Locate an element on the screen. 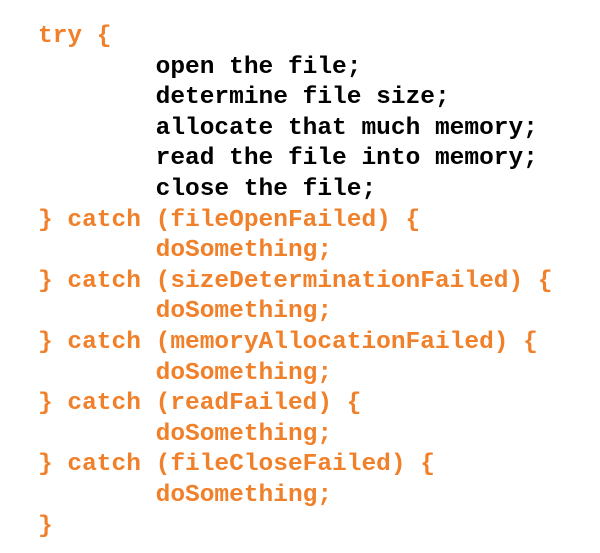 The width and height of the screenshot is (600, 553). code-line: } catch (sizeDeterminationFailed) { is located at coordinates (295, 282).